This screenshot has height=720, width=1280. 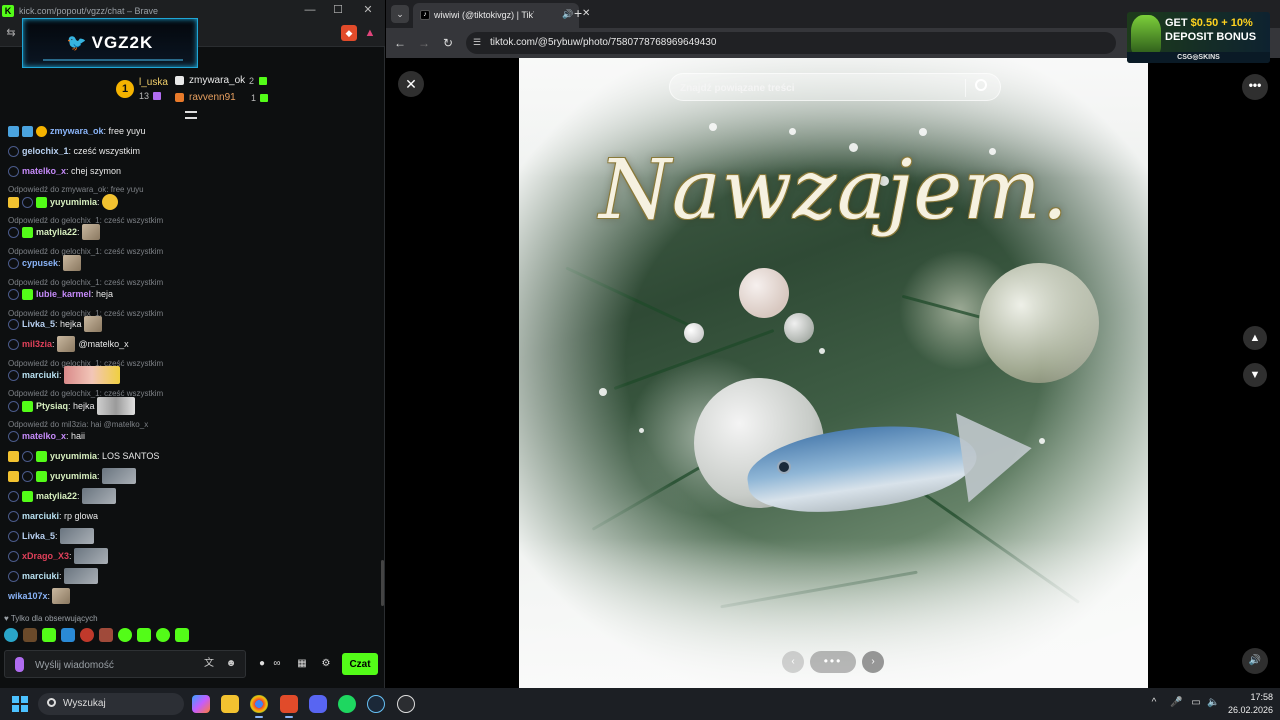 I want to click on chat-username: lubie_karmel, so click(x=63, y=294).